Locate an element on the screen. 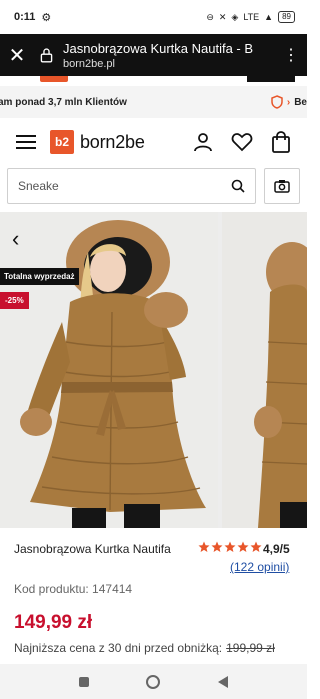 Image resolution: width=320 pixels, height=699 pixels. reviews-link: (122 opinii) is located at coordinates (259, 567).